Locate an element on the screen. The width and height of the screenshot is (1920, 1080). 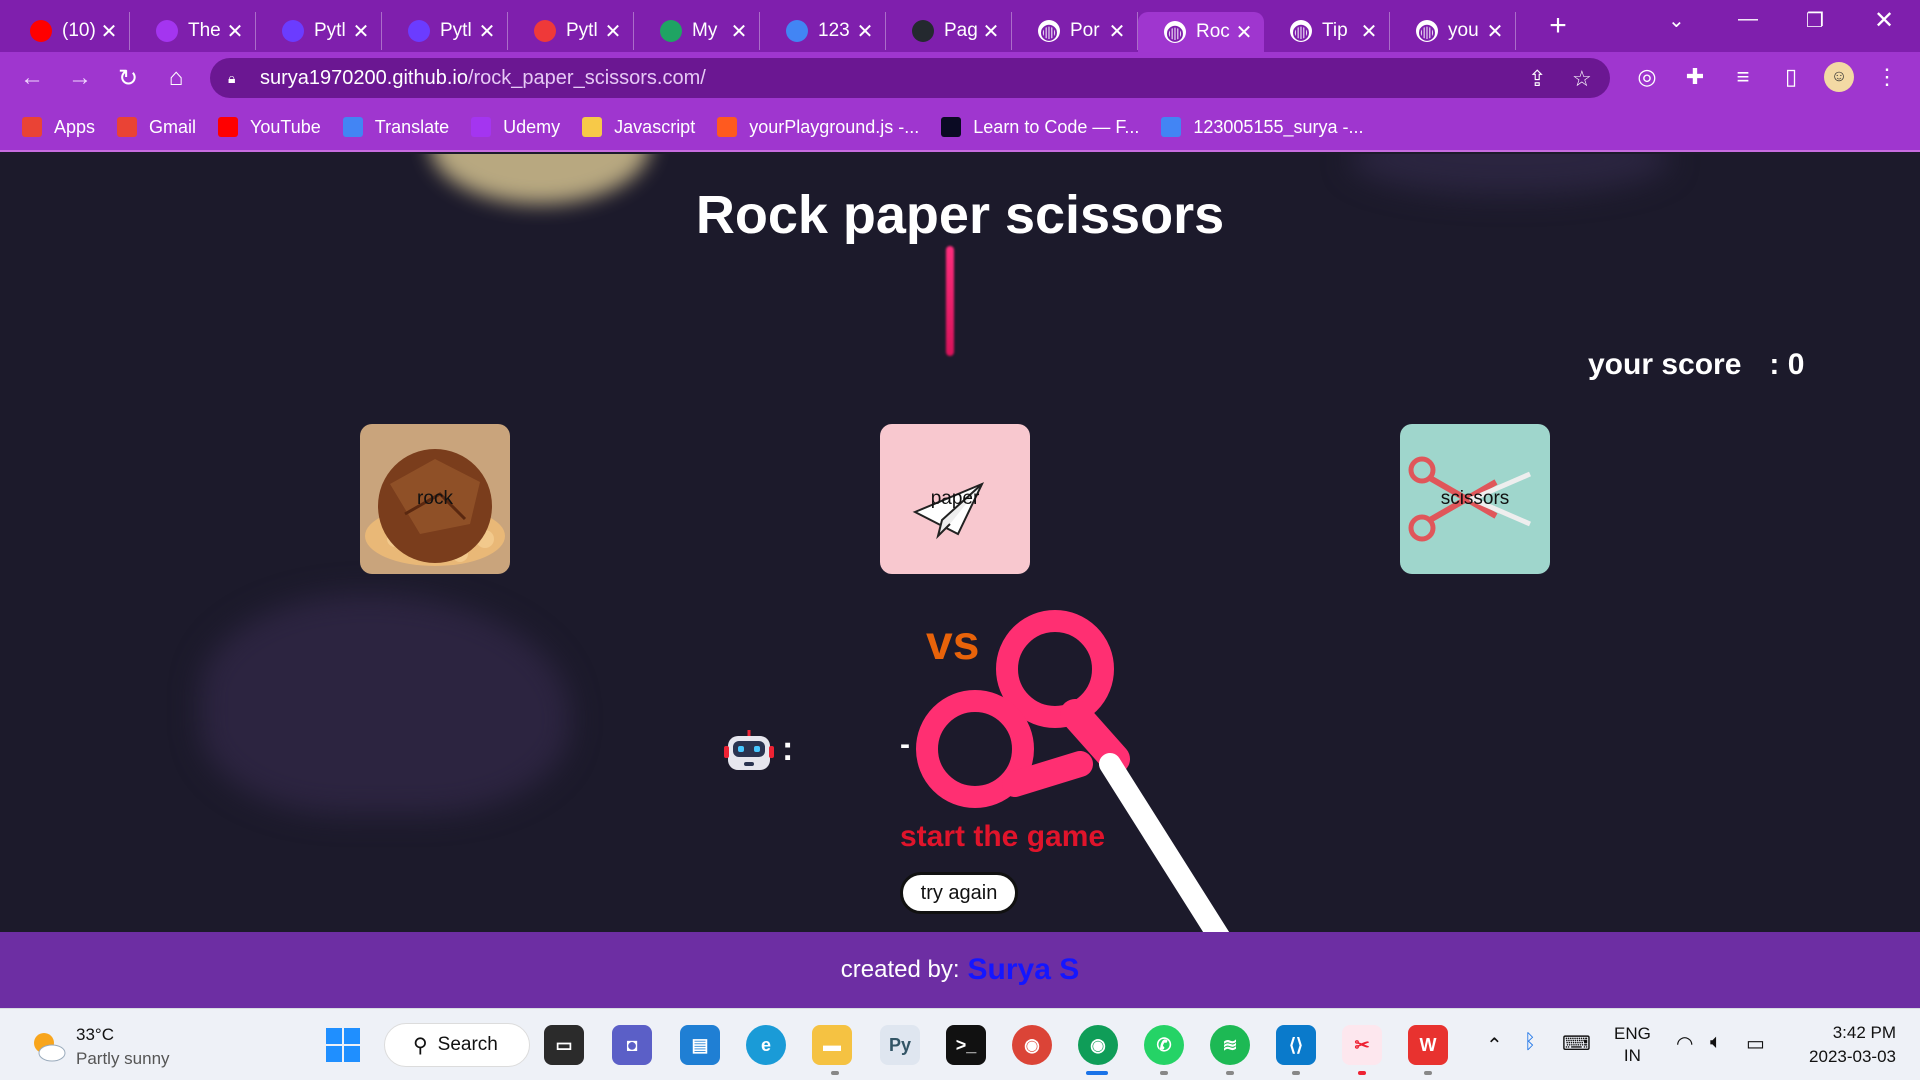
browser-tab: (10) ✕ is located at coordinates (67, 31).